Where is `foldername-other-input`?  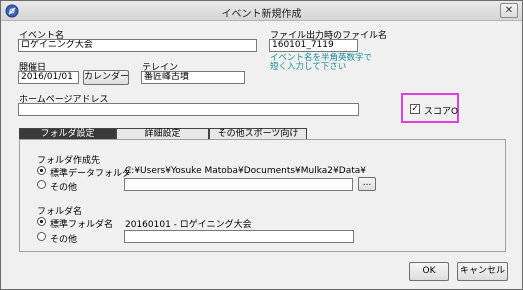
foldername-other-input is located at coordinates (239, 236).